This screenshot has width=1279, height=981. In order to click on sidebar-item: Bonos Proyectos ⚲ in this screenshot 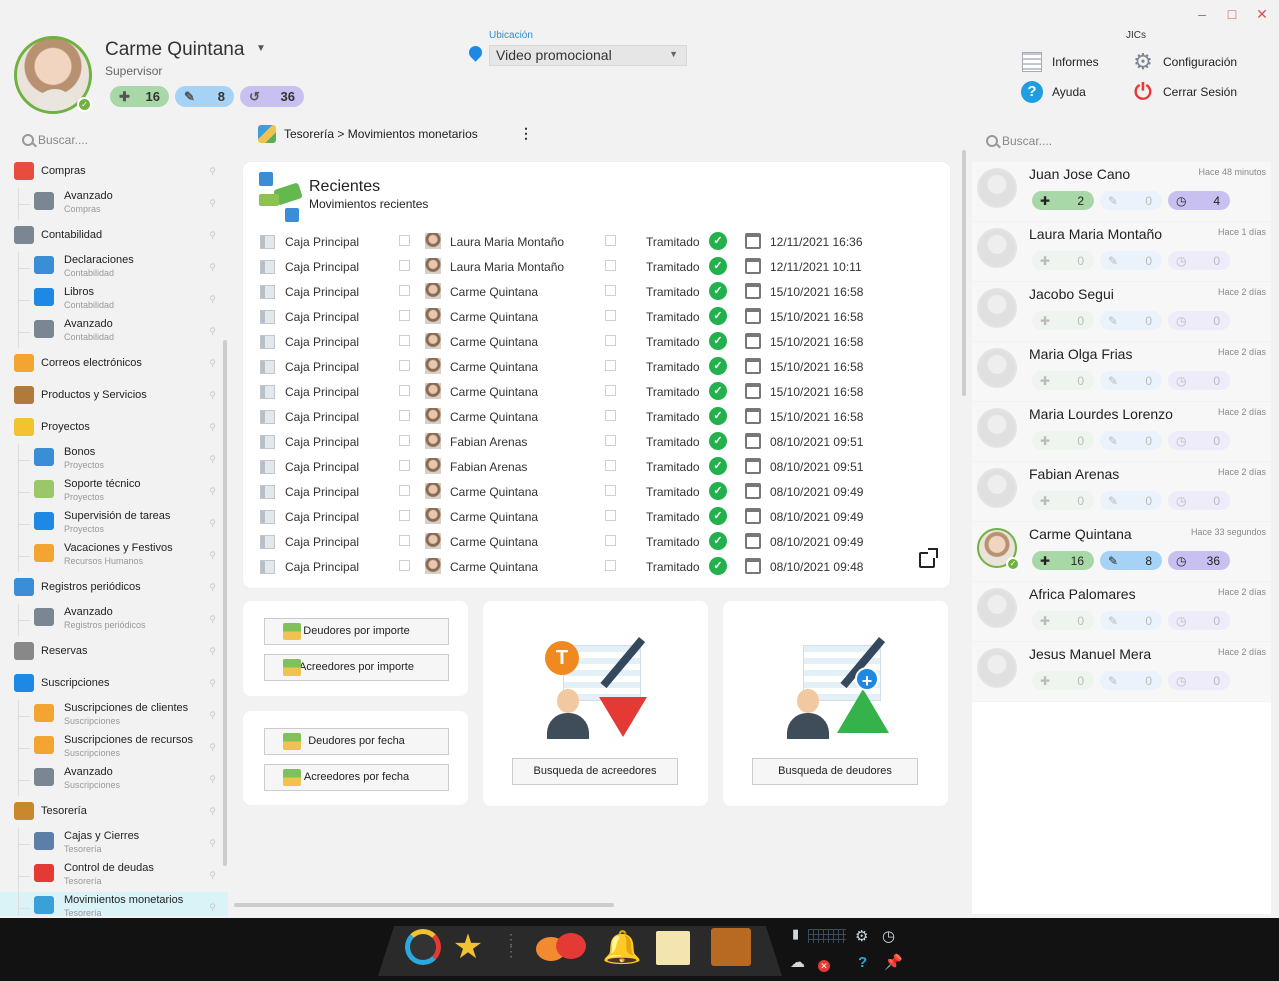, I will do `click(114, 460)`.